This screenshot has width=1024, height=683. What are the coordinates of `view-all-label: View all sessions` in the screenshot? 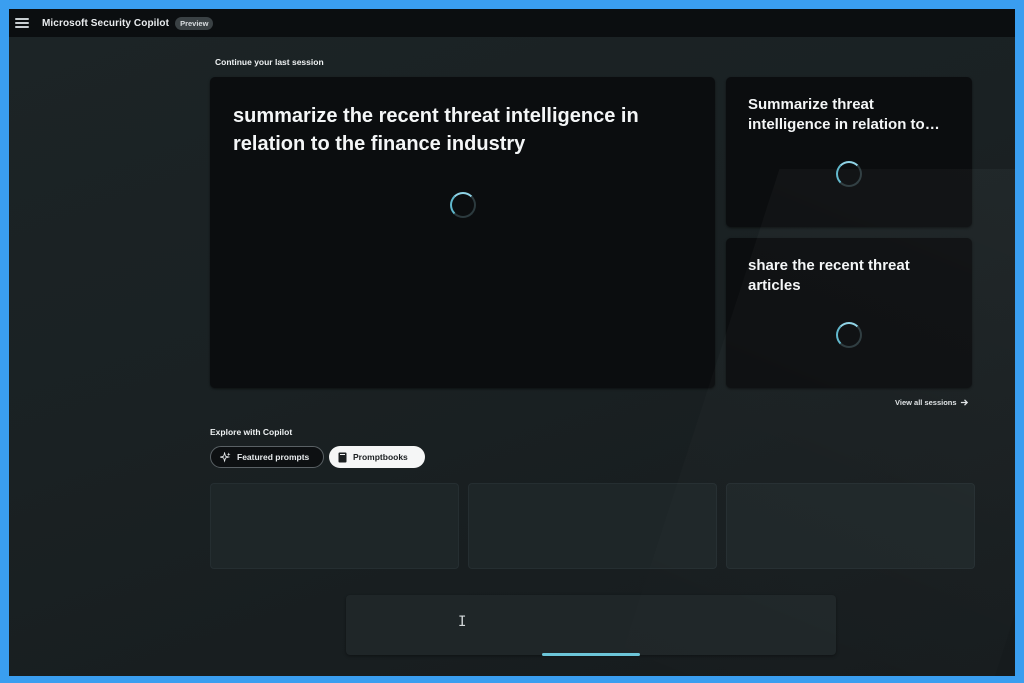 It's located at (926, 402).